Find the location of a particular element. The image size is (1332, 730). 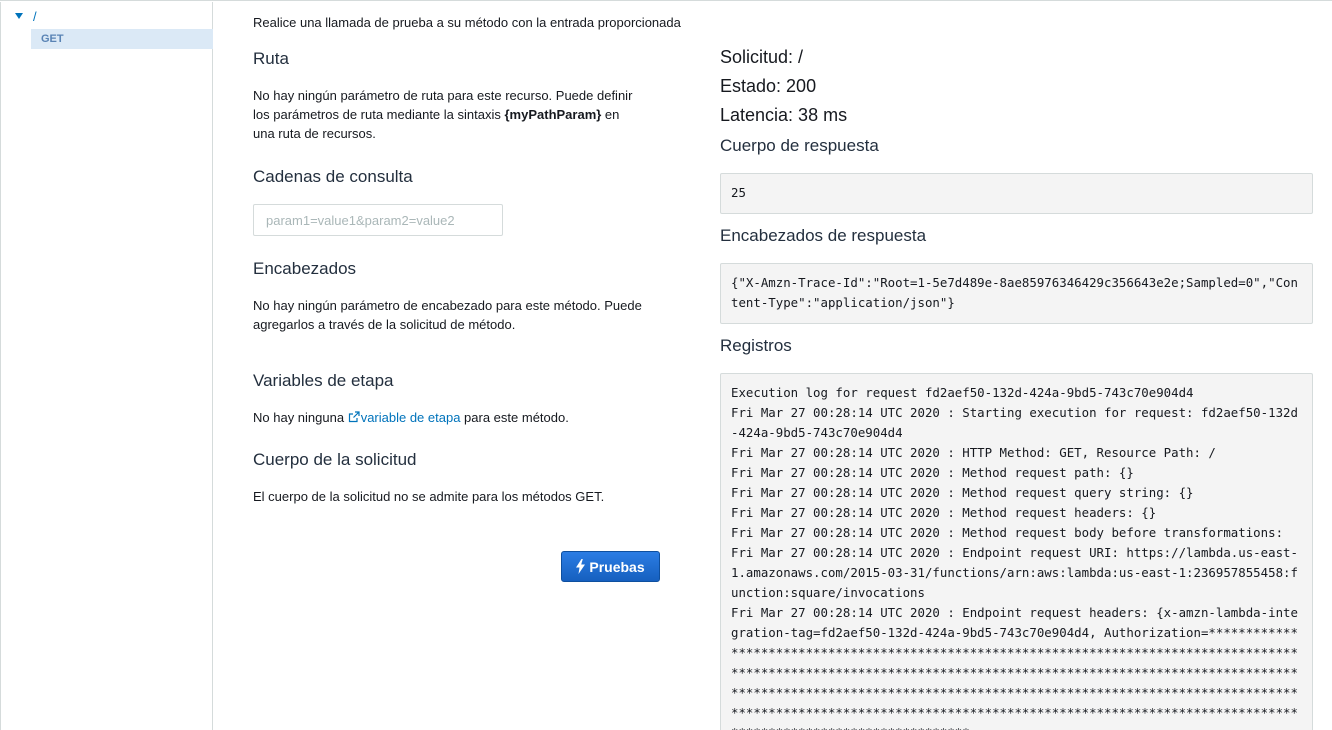

request-body-heading: Cuerpo de la solicitud is located at coordinates (335, 459).